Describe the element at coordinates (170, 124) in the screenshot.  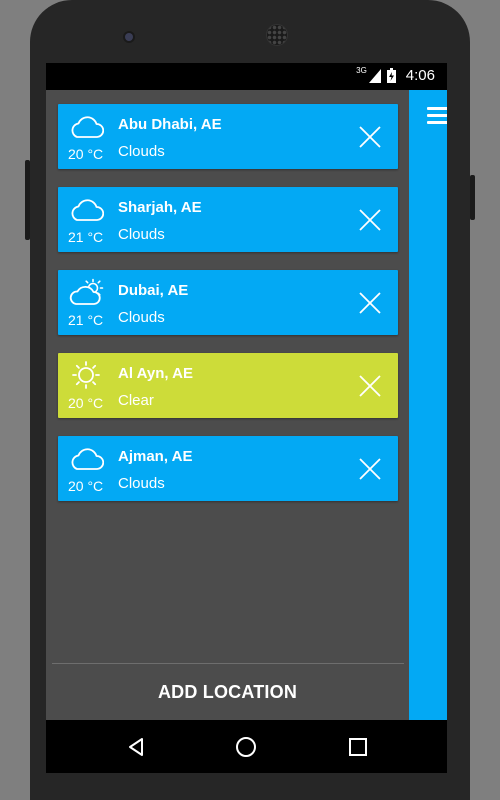
I see `city-name: Abu Dhabi, AE` at that location.